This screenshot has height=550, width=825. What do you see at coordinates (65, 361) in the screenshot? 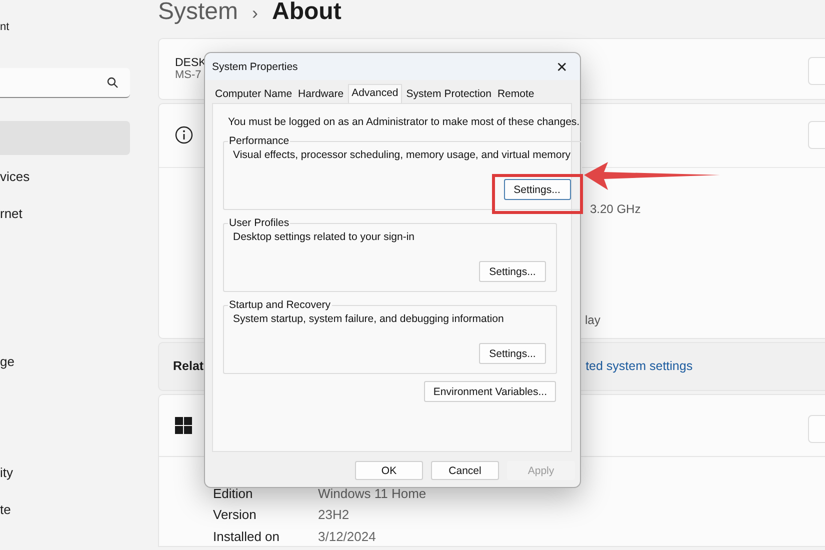
I see `nav-item: ge` at bounding box center [65, 361].